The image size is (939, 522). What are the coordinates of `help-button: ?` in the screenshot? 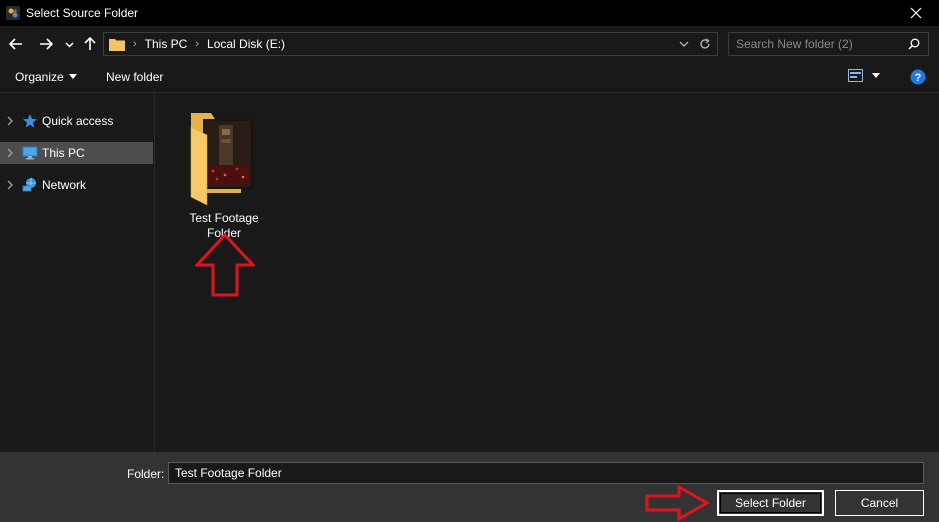 It's located at (918, 77).